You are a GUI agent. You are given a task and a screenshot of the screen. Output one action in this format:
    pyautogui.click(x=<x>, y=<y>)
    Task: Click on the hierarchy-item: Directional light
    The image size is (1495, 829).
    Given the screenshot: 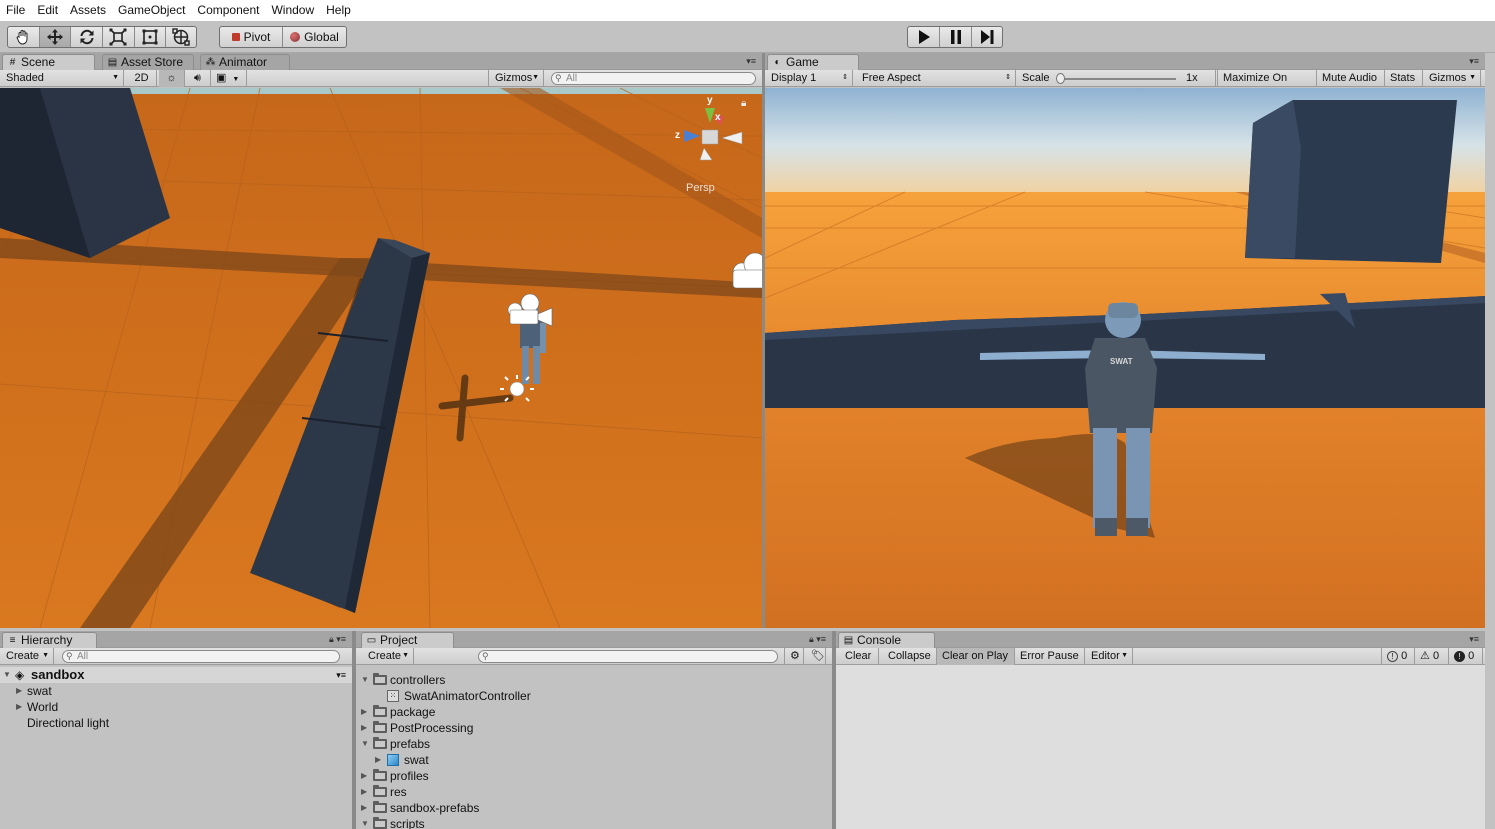 What is the action you would take?
    pyautogui.click(x=176, y=723)
    